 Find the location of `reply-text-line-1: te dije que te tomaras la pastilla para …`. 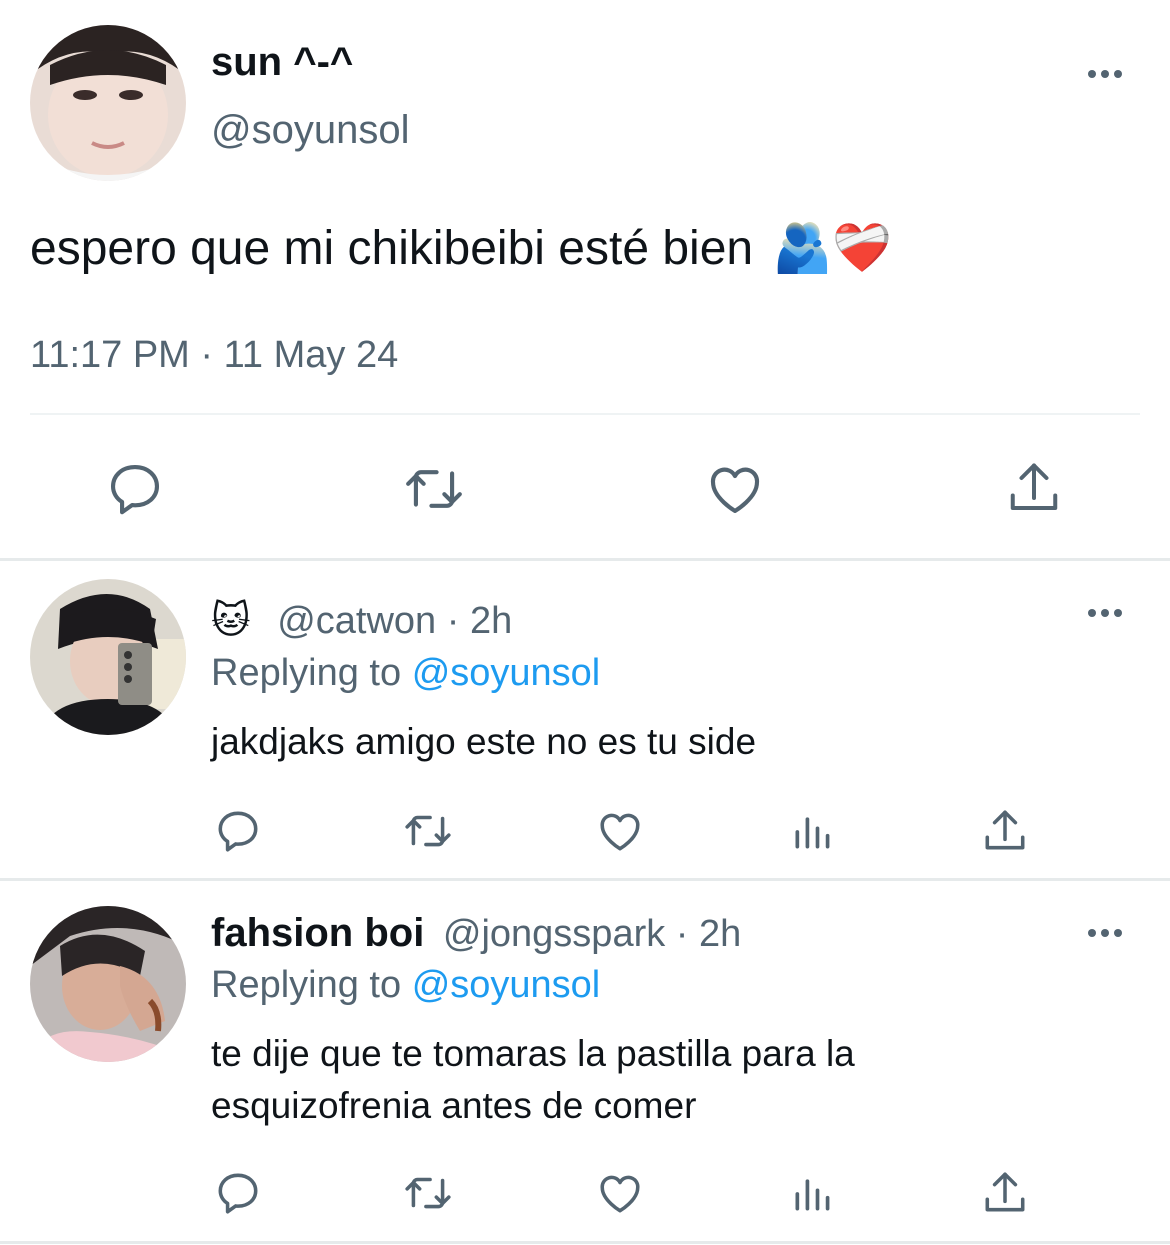

reply-text-line-1: te dije que te tomaras la pastilla para … is located at coordinates (533, 1053).